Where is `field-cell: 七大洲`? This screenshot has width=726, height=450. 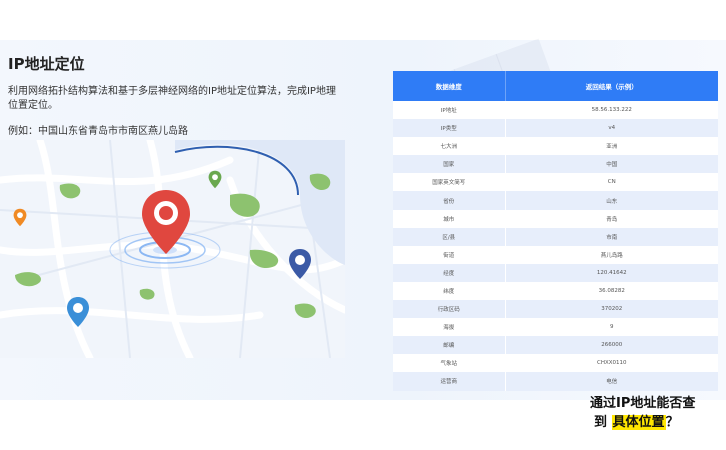 field-cell: 七大洲 is located at coordinates (449, 146).